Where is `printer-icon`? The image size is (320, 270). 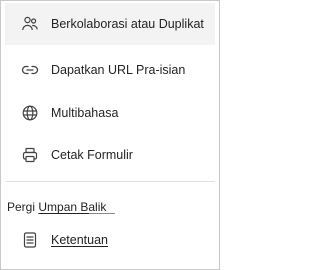
printer-icon is located at coordinates (30, 155).